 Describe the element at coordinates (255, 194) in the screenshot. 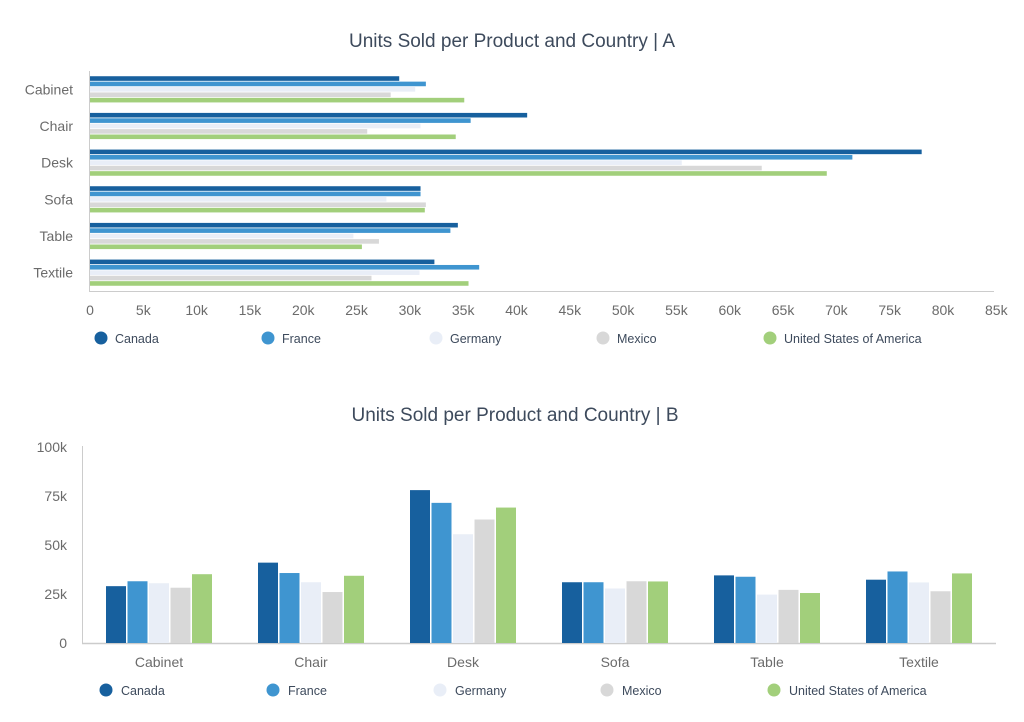

I see `chart-a-bar-sofa-france` at that location.